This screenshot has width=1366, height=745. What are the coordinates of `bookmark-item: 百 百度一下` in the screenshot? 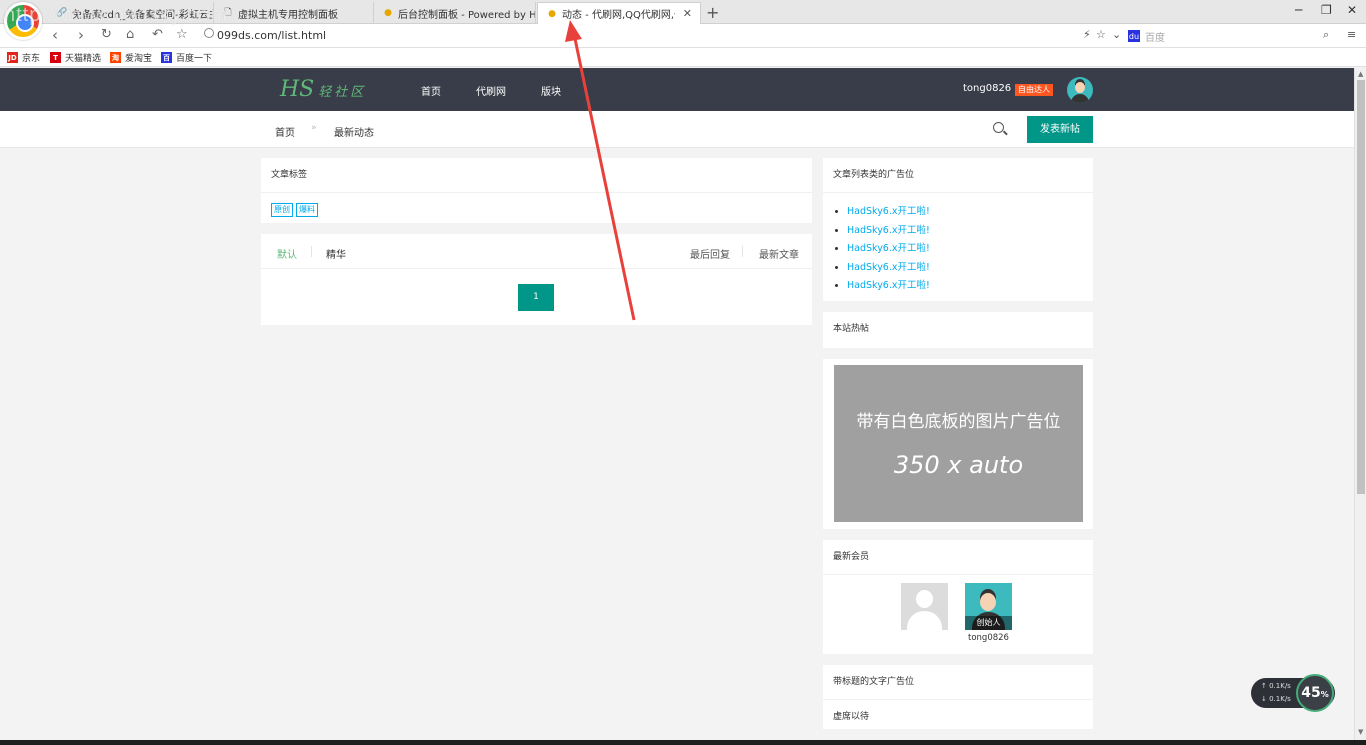 It's located at (186, 57).